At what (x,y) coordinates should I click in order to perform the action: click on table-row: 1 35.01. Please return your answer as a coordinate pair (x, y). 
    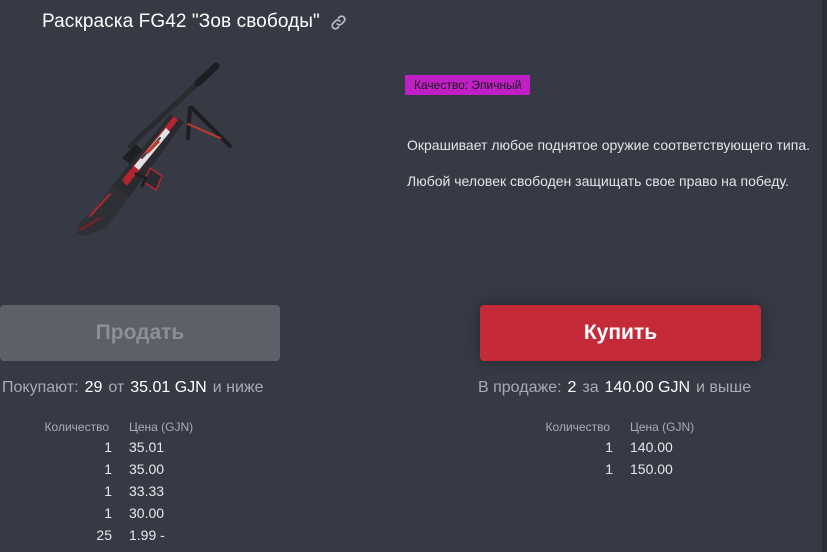
    Looking at the image, I should click on (115, 447).